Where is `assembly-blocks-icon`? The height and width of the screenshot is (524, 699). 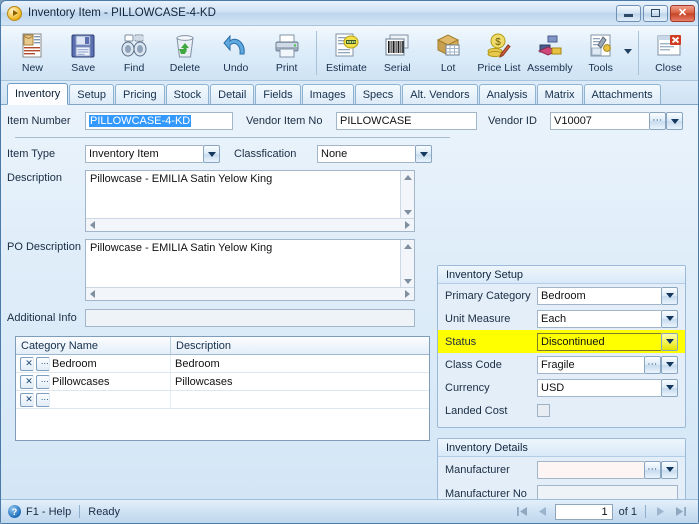 assembly-blocks-icon is located at coordinates (550, 46).